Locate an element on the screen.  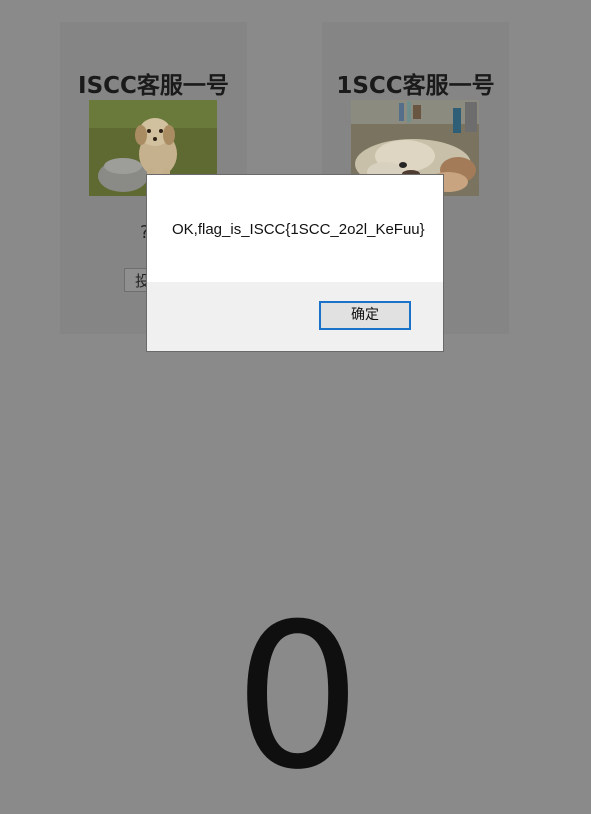
support-card-title: 1SCC客服一号 is located at coordinates (415, 86).